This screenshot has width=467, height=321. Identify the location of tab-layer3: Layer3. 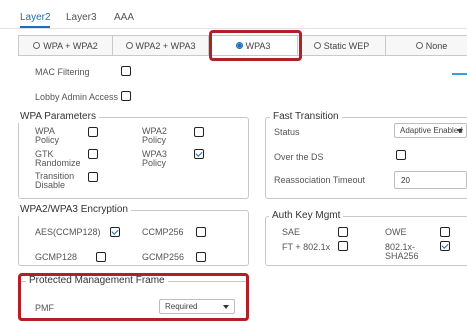
(81, 17).